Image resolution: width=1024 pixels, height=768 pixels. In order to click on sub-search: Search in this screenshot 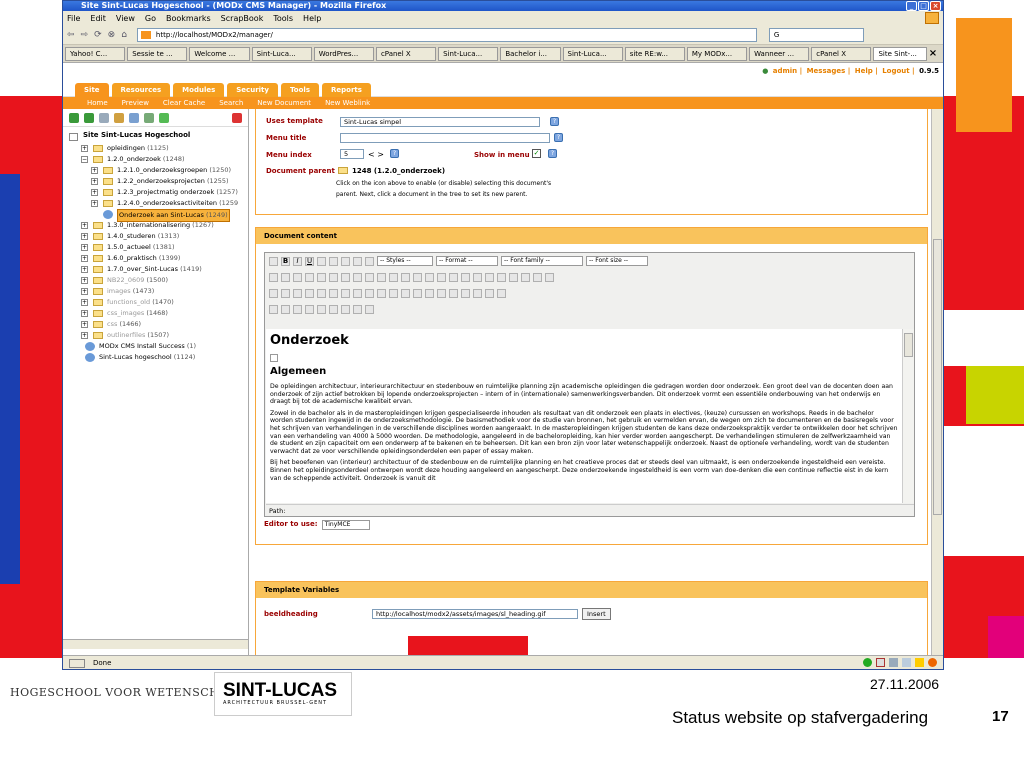, I will do `click(231, 103)`.